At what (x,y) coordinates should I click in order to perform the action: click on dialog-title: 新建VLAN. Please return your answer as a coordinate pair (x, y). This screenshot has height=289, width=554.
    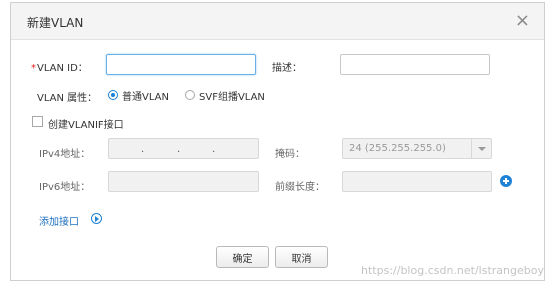
    Looking at the image, I should click on (55, 23).